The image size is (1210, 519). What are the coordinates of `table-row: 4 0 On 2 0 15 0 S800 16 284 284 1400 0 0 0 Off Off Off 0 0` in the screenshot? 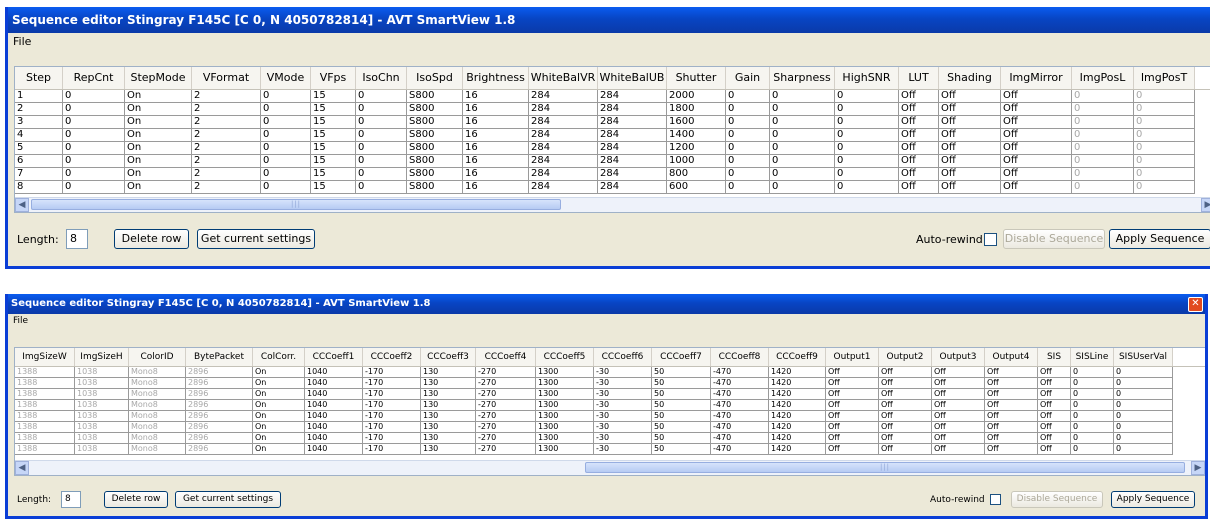 It's located at (612, 135).